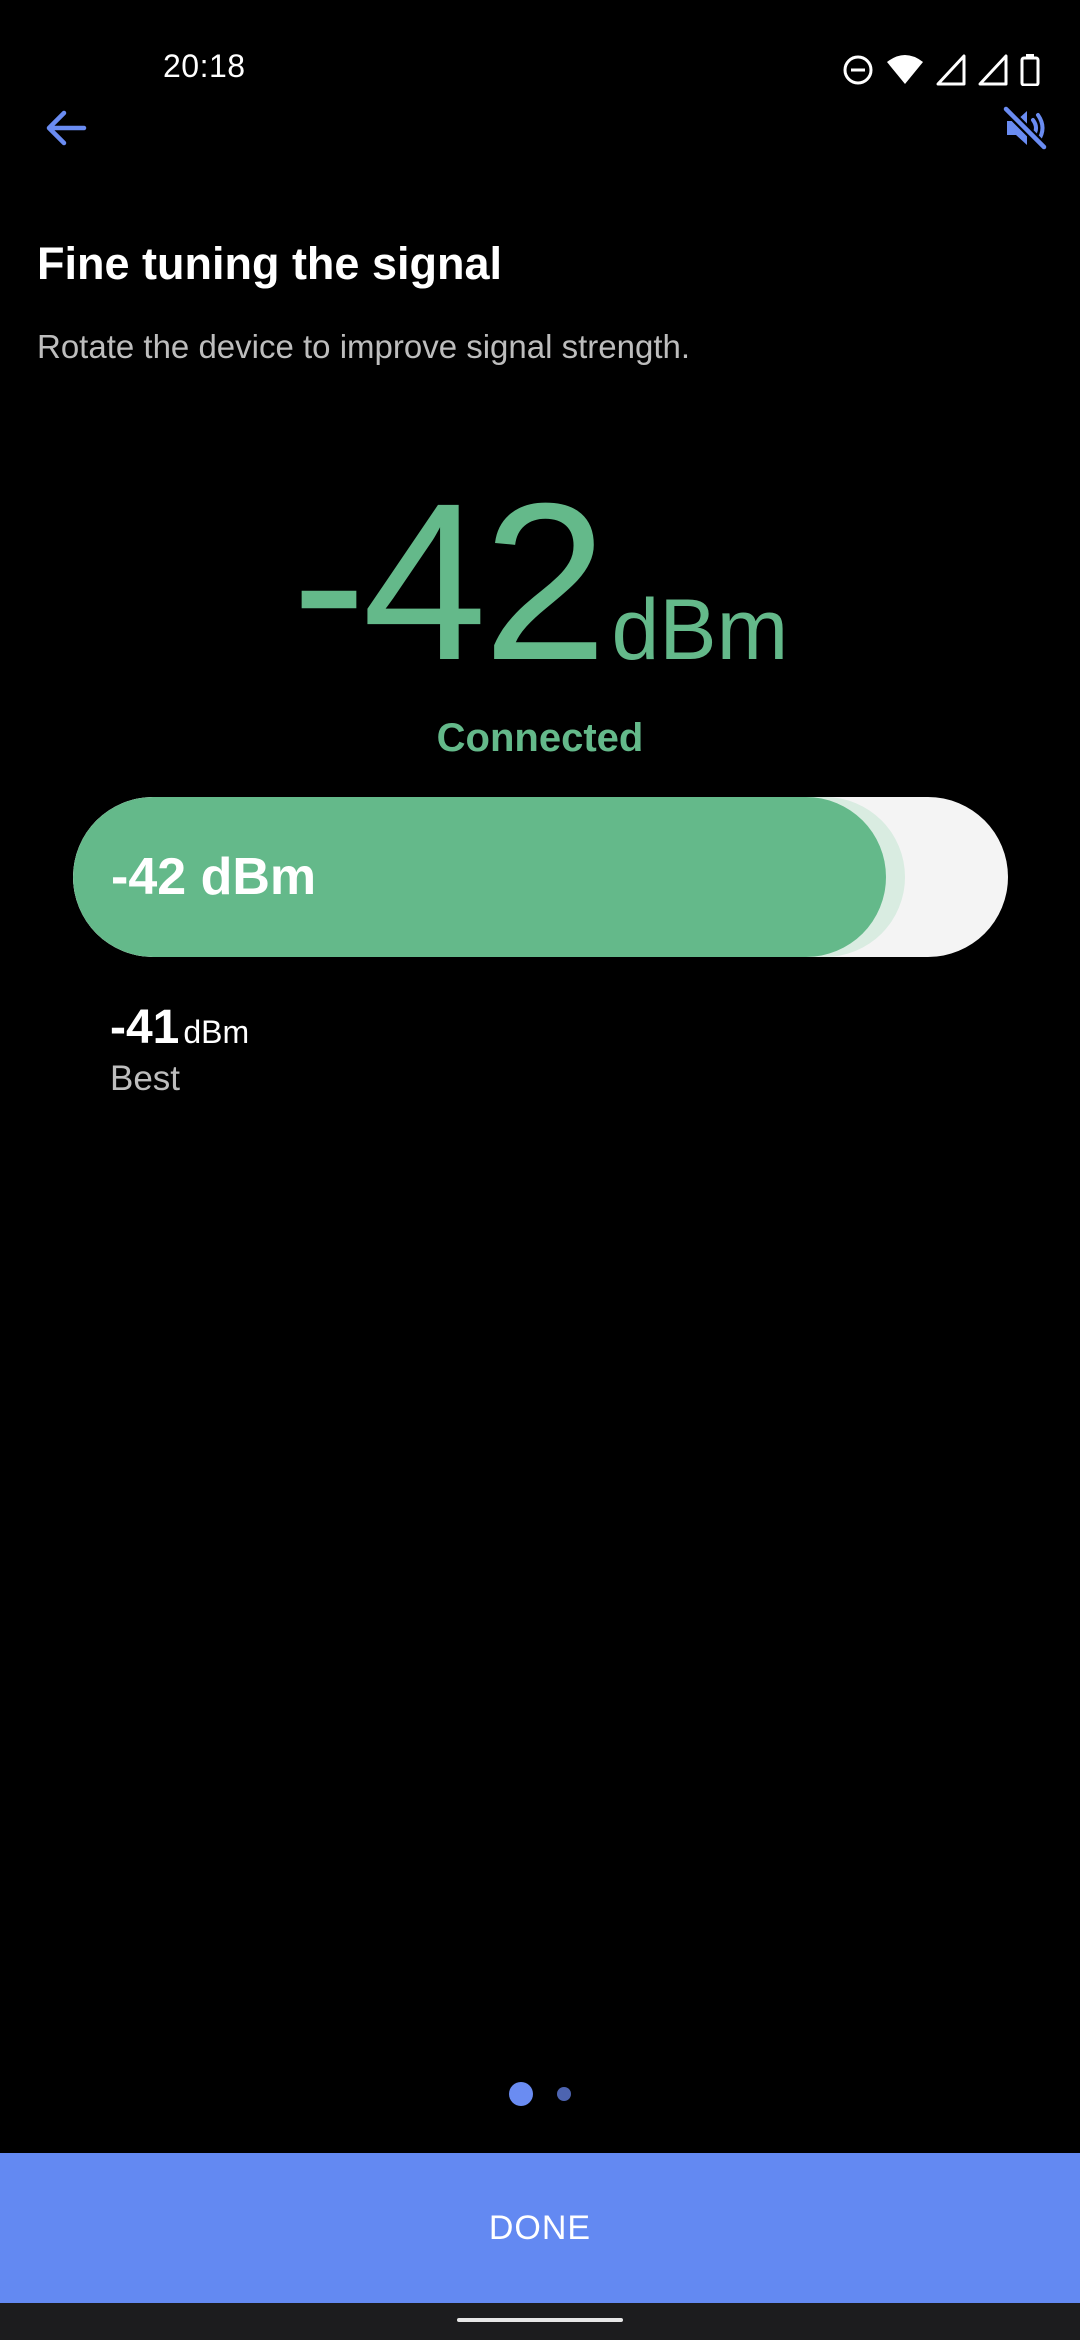 Image resolution: width=1080 pixels, height=2340 pixels. Describe the element at coordinates (269, 263) in the screenshot. I see `page-title: Fine tuning the signal` at that location.